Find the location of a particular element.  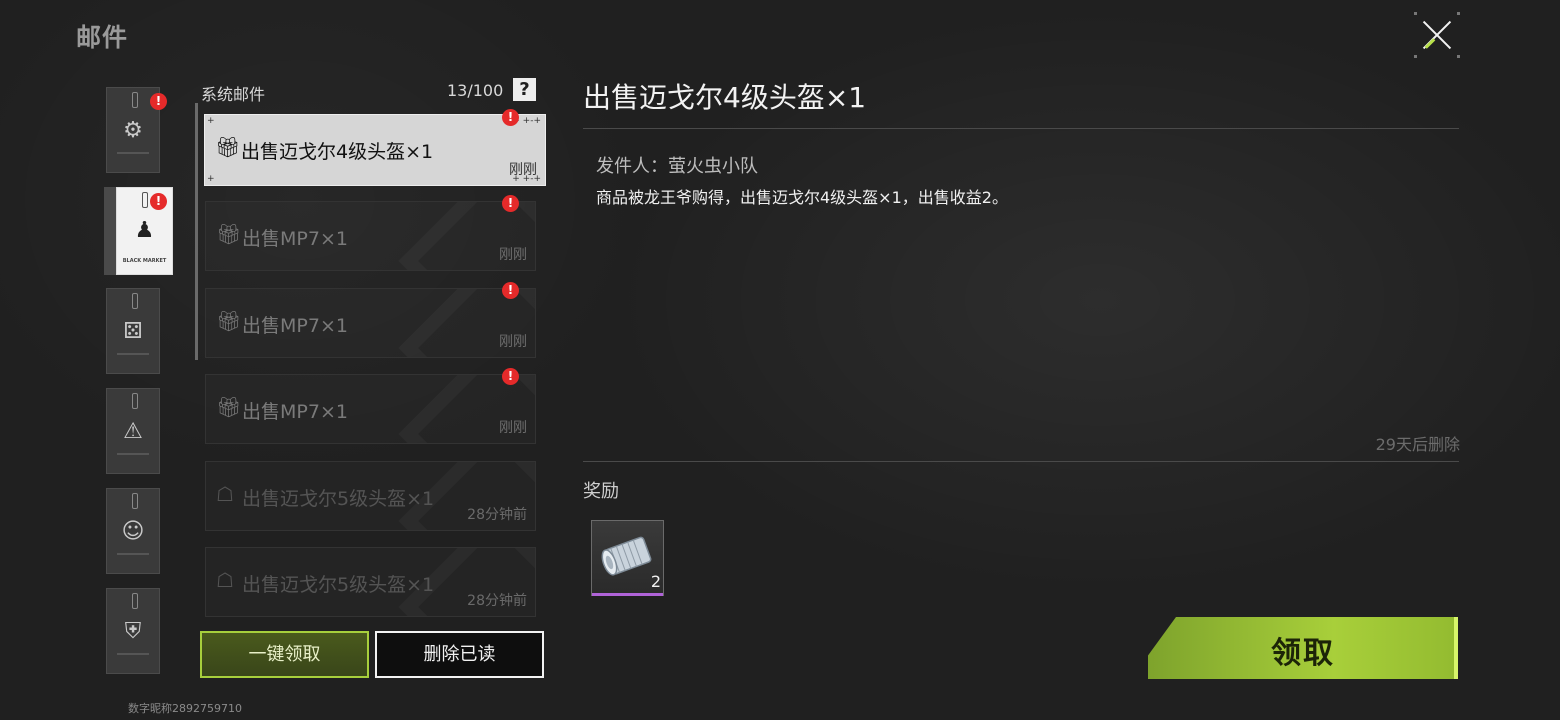

category-tab-warning: ⚠ is located at coordinates (133, 431).